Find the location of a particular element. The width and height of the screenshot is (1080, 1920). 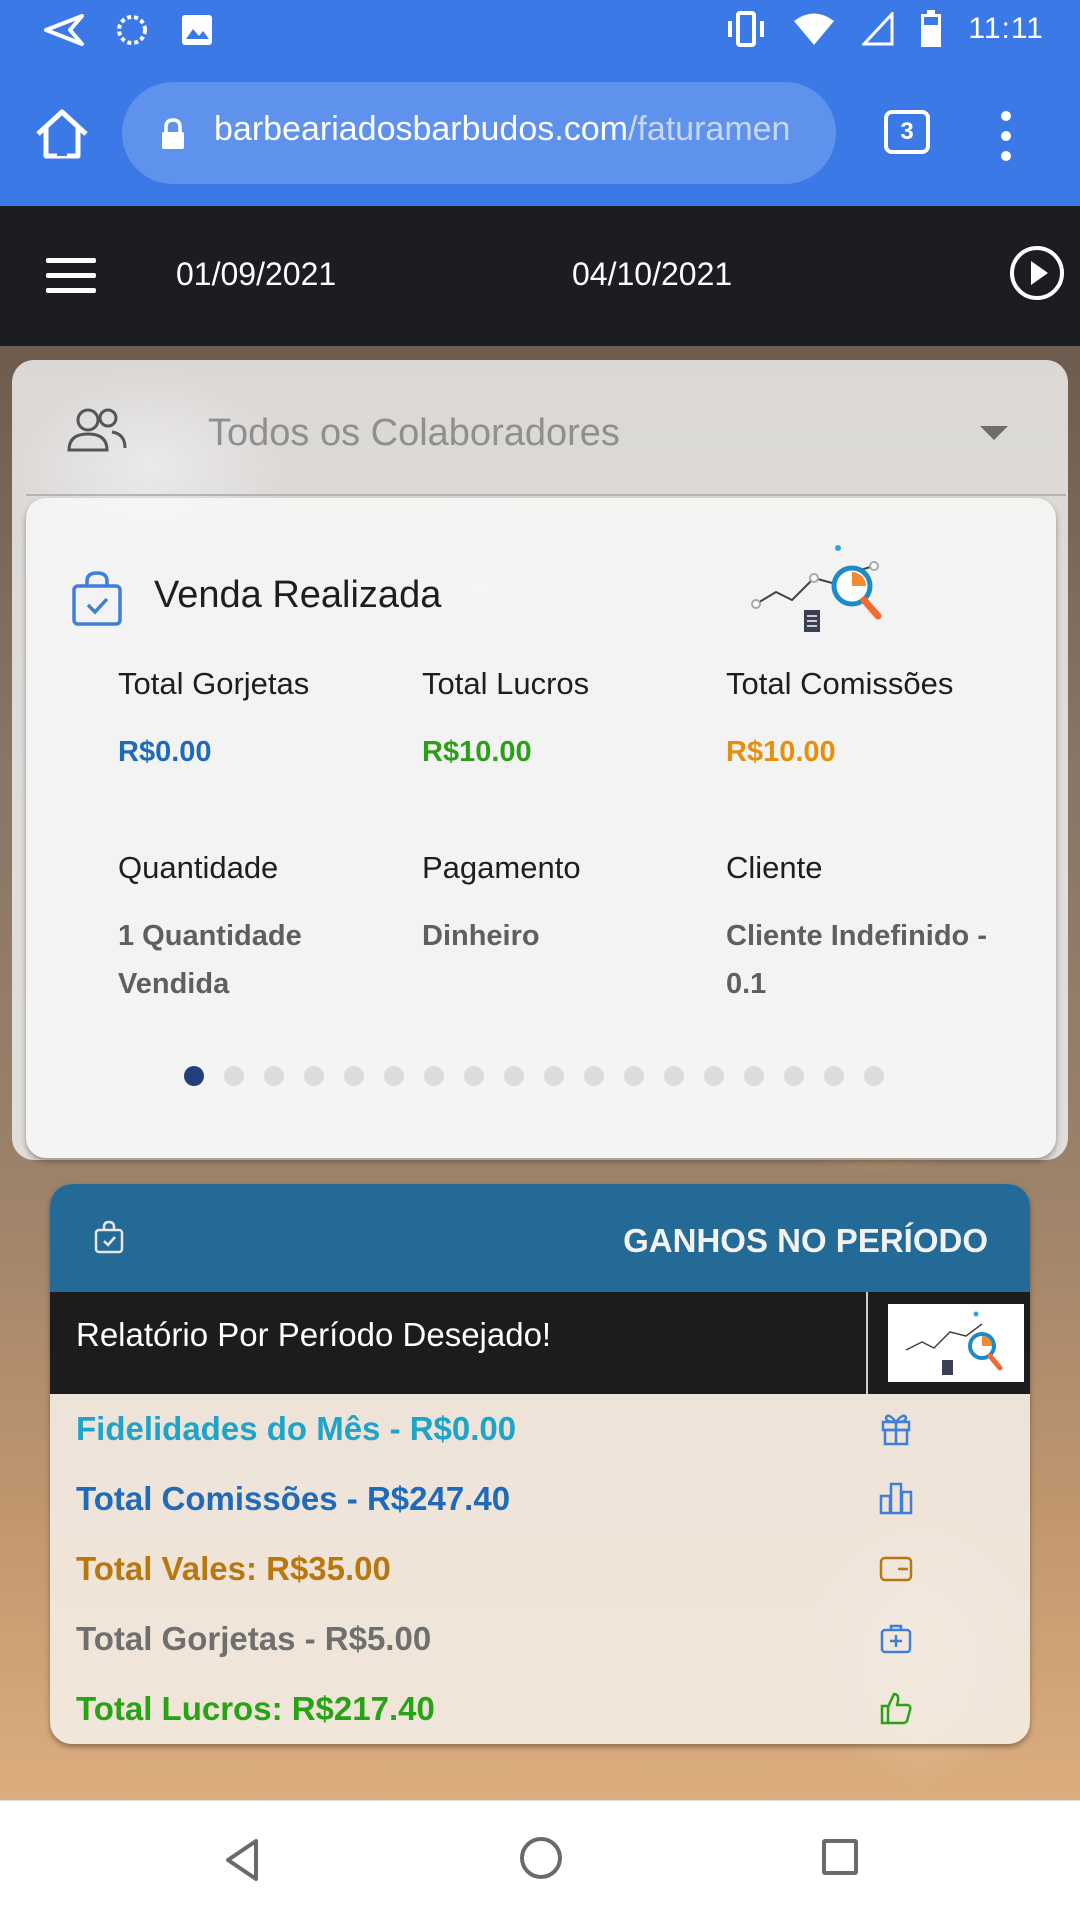

field-value: Cliente Indefinido - 0.1 is located at coordinates (856, 960).